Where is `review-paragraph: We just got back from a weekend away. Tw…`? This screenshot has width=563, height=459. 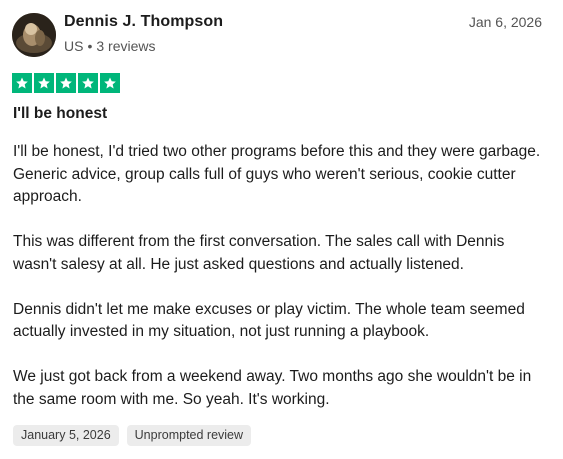
review-paragraph: We just got back from a weekend away. Tw… is located at coordinates (272, 388).